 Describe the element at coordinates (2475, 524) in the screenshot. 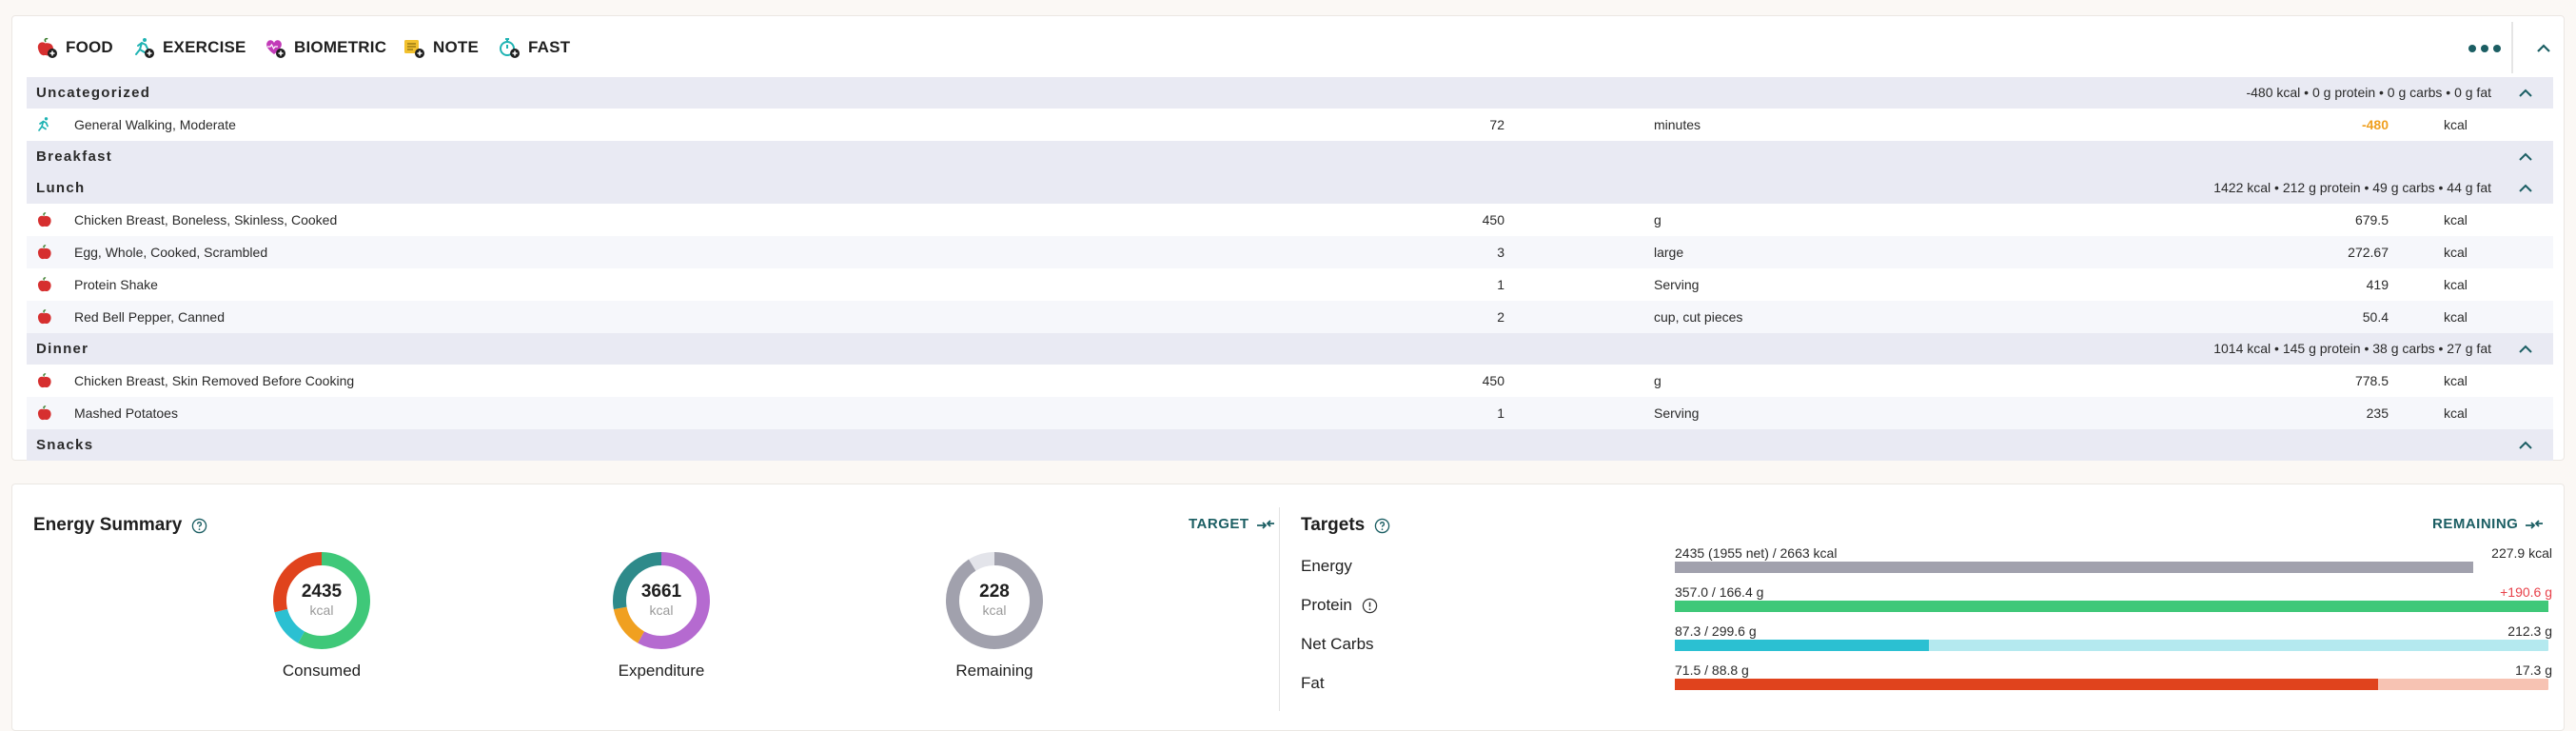

I see `remaining-link-label: REMAINING` at that location.